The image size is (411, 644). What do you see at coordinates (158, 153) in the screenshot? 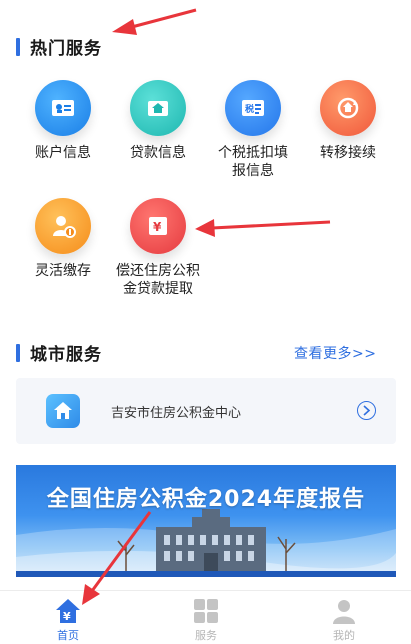
I see `service-label: 贷款信息` at bounding box center [158, 153].